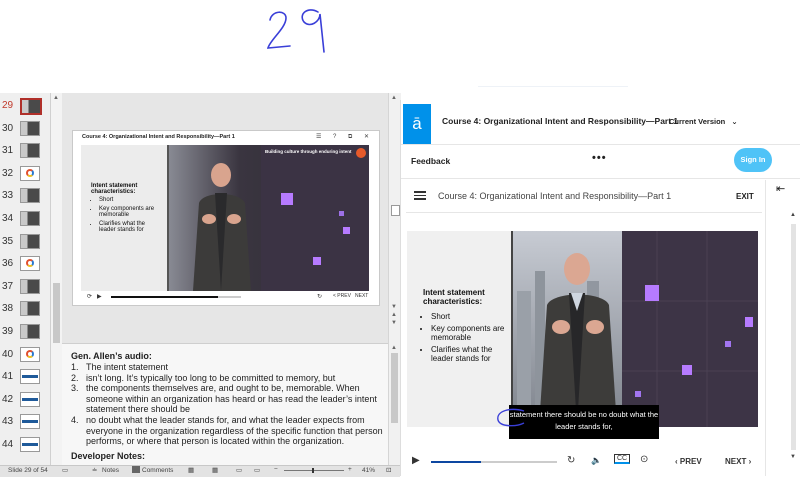 The height and width of the screenshot is (477, 800). What do you see at coordinates (8, 151) in the screenshot?
I see `slide-number: 31` at bounding box center [8, 151].